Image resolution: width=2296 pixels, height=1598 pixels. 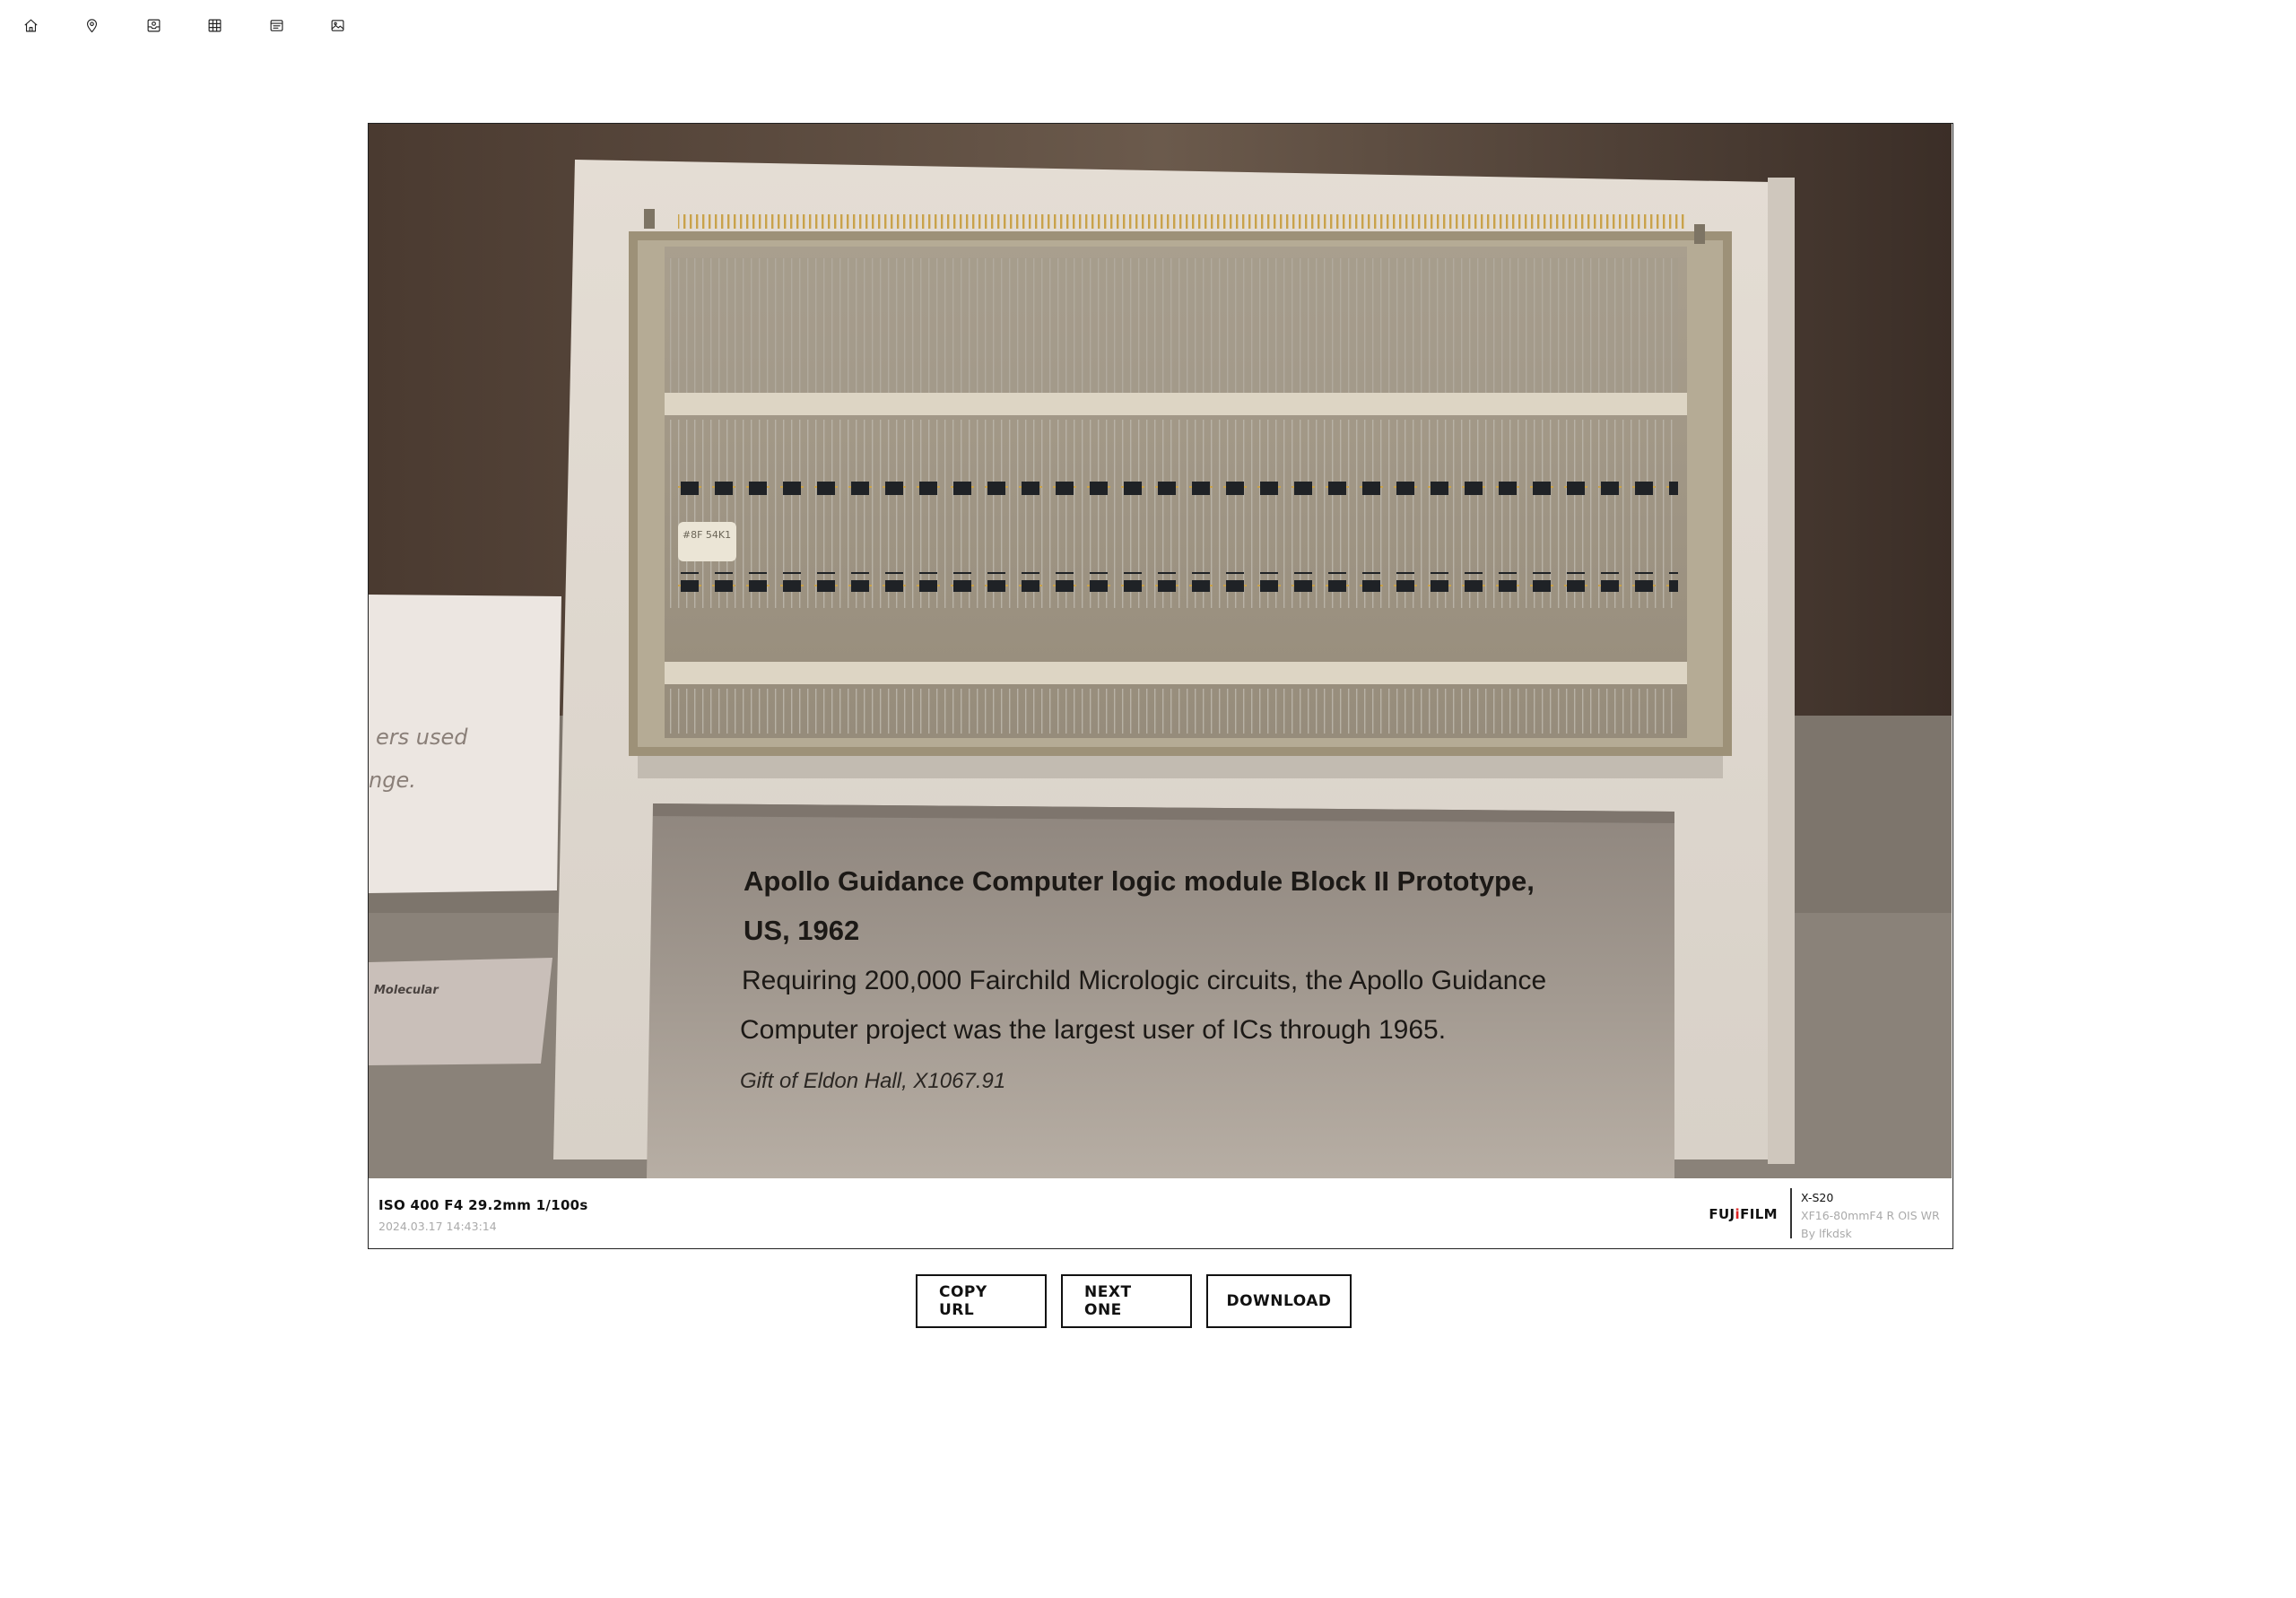 What do you see at coordinates (981, 1301) in the screenshot?
I see `copy-url-button: COPY URL` at bounding box center [981, 1301].